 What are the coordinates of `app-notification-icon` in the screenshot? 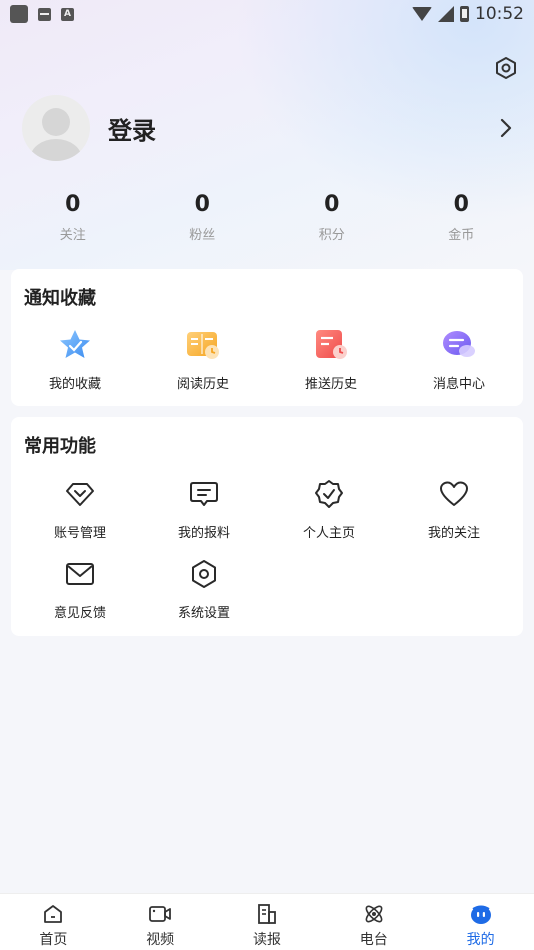 It's located at (19, 14).